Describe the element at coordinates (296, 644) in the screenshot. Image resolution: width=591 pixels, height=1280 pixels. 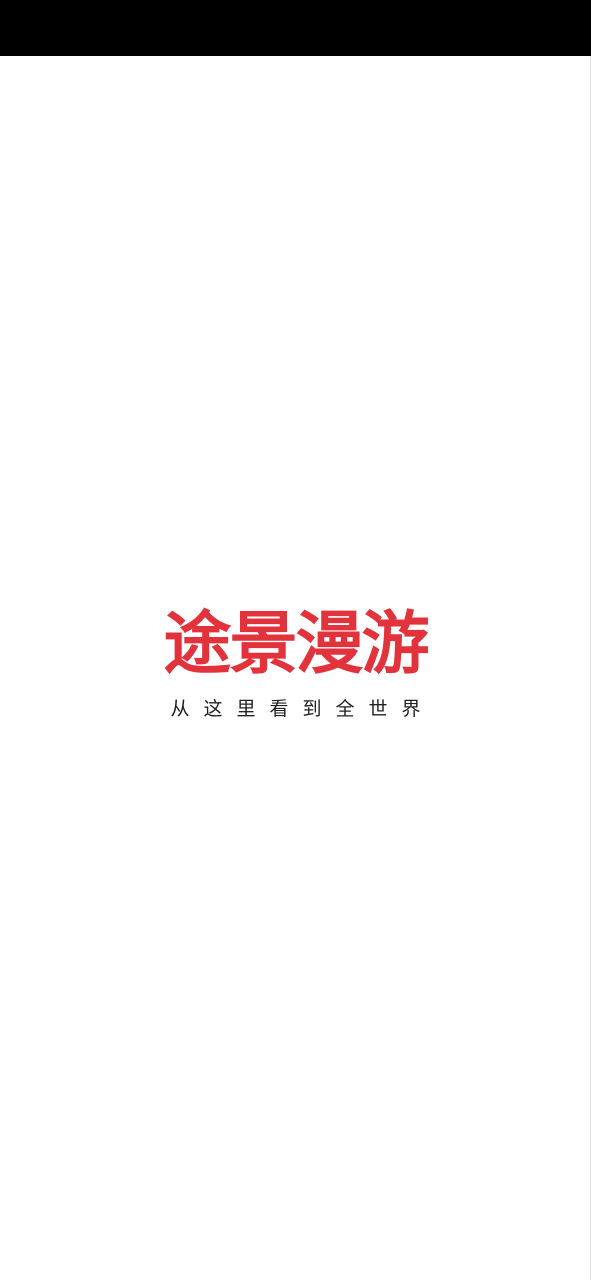
I see `app-name-logo: 途景漫游` at that location.